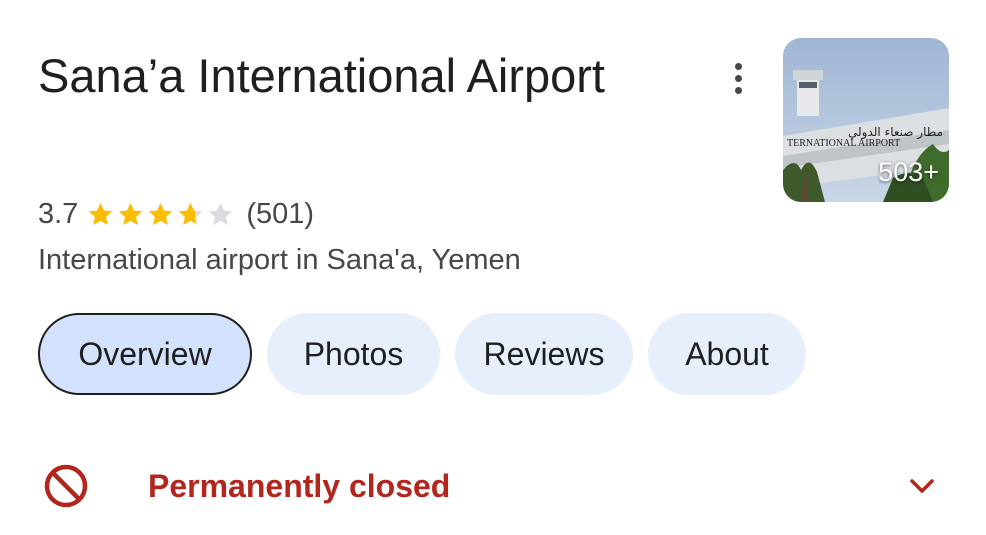 The image size is (986, 535). What do you see at coordinates (66, 486) in the screenshot?
I see `prohibited-icon` at bounding box center [66, 486].